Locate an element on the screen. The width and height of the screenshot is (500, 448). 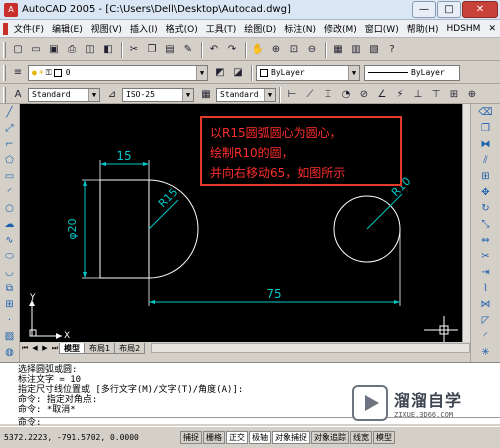
dim-style-select: ISO-25 ▼ is located at coordinates (158, 94).